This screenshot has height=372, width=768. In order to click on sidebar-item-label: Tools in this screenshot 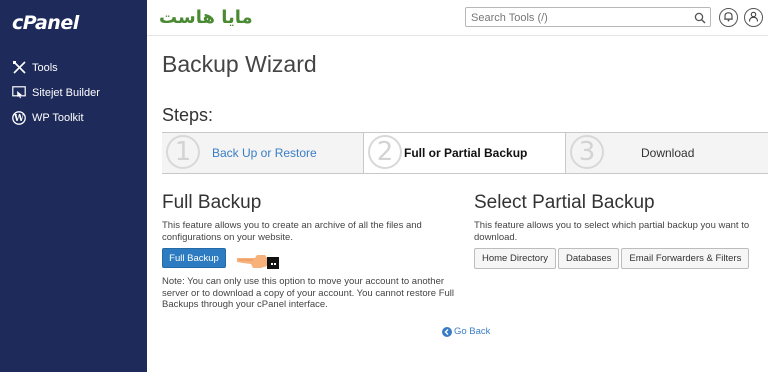, I will do `click(45, 67)`.